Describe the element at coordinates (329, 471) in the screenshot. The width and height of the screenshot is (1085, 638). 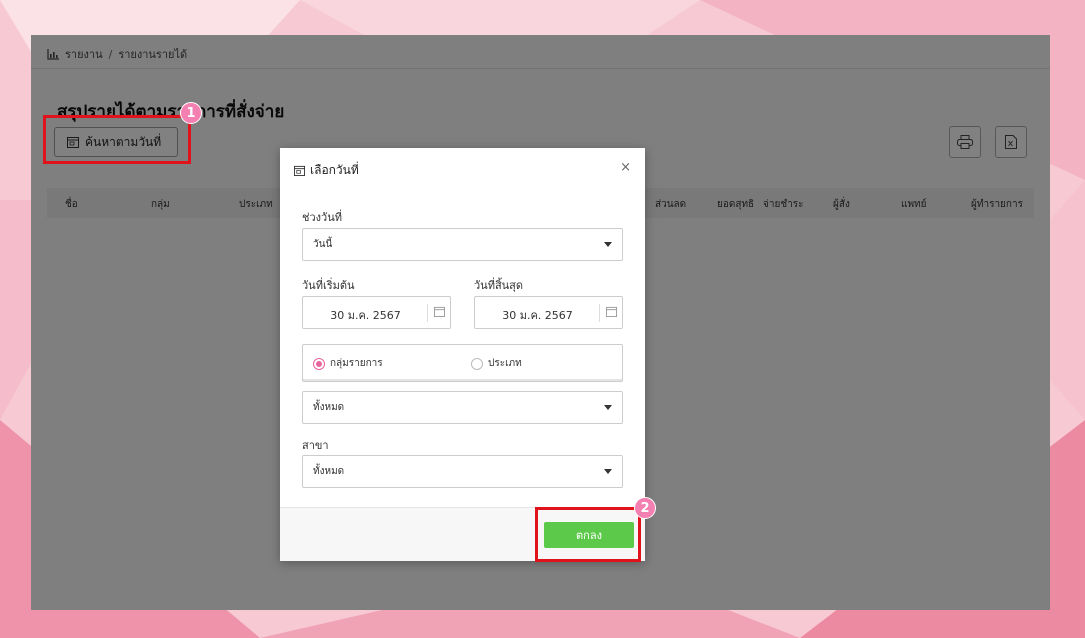
I see `branch-select-value: ทั้งหมด` at that location.